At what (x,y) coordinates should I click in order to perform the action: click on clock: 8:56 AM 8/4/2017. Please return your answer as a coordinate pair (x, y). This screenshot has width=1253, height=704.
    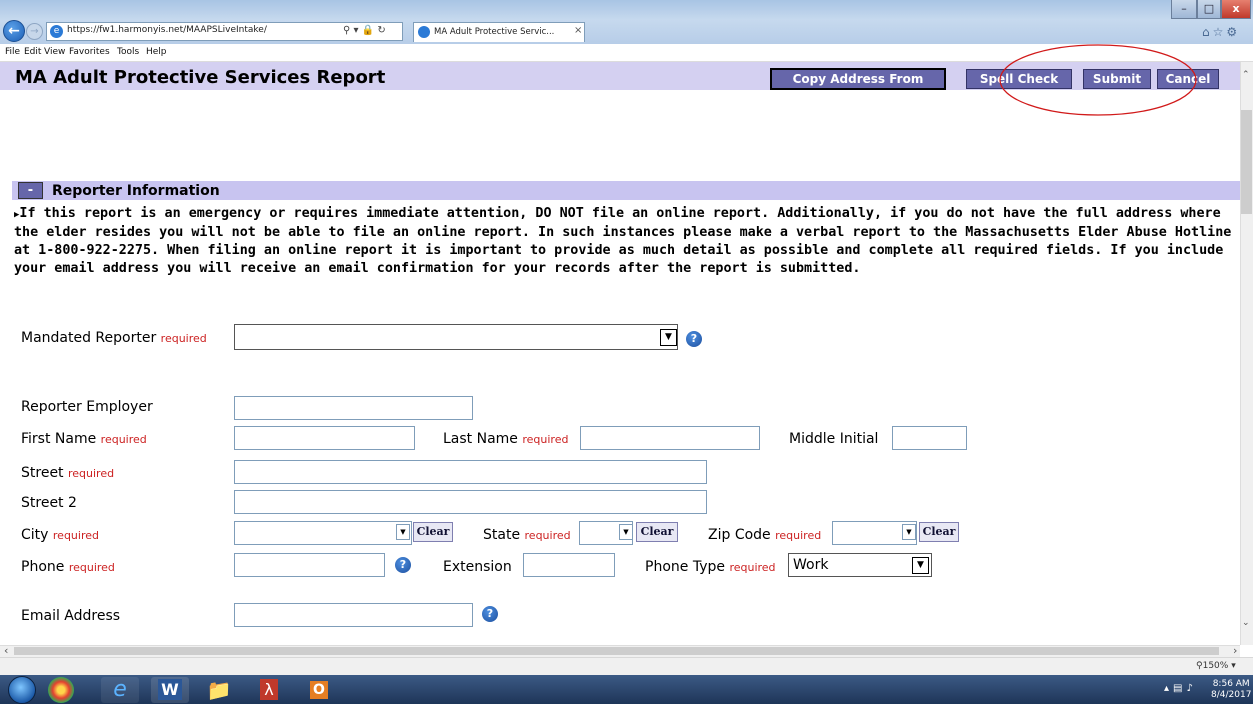
    Looking at the image, I should click on (1231, 690).